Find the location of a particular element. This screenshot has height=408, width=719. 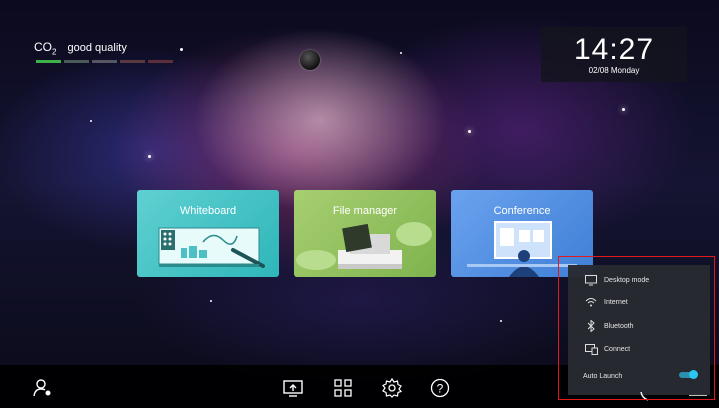

menu-item-bluetooth: Bluetooth is located at coordinates (639, 326).